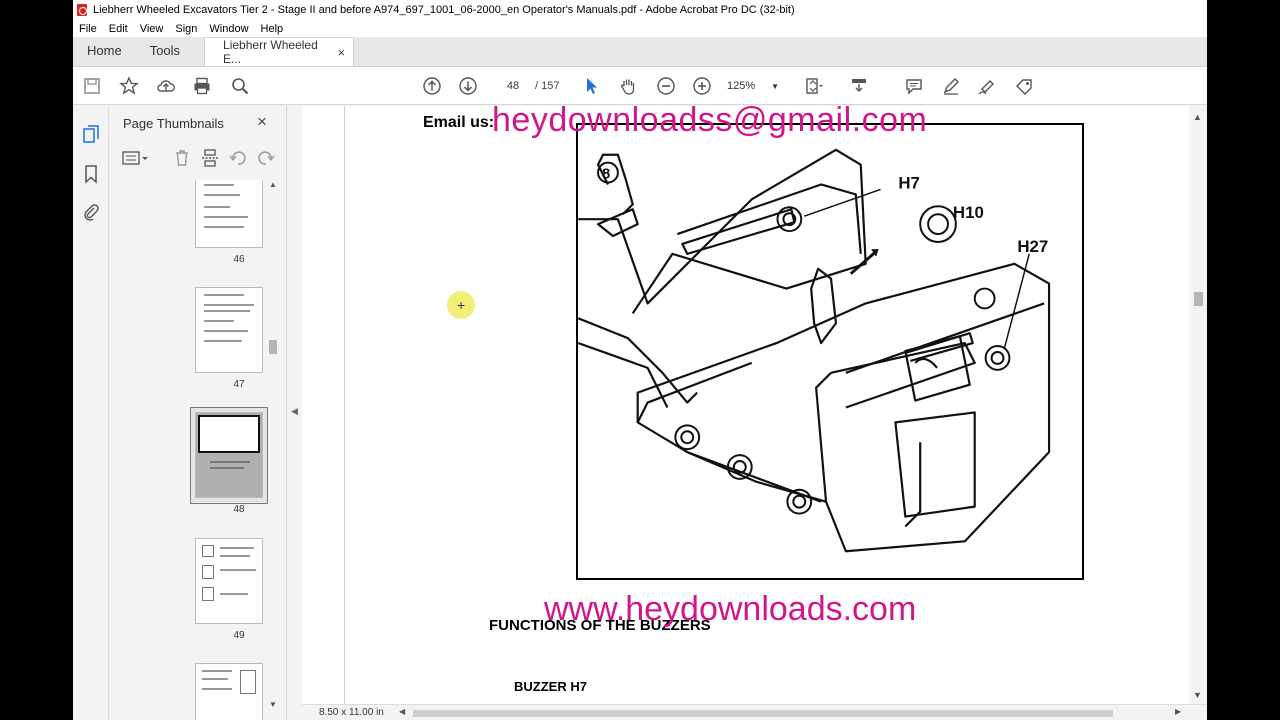  I want to click on menu-bar: File Edit View Sign Window Help, so click(640, 28).